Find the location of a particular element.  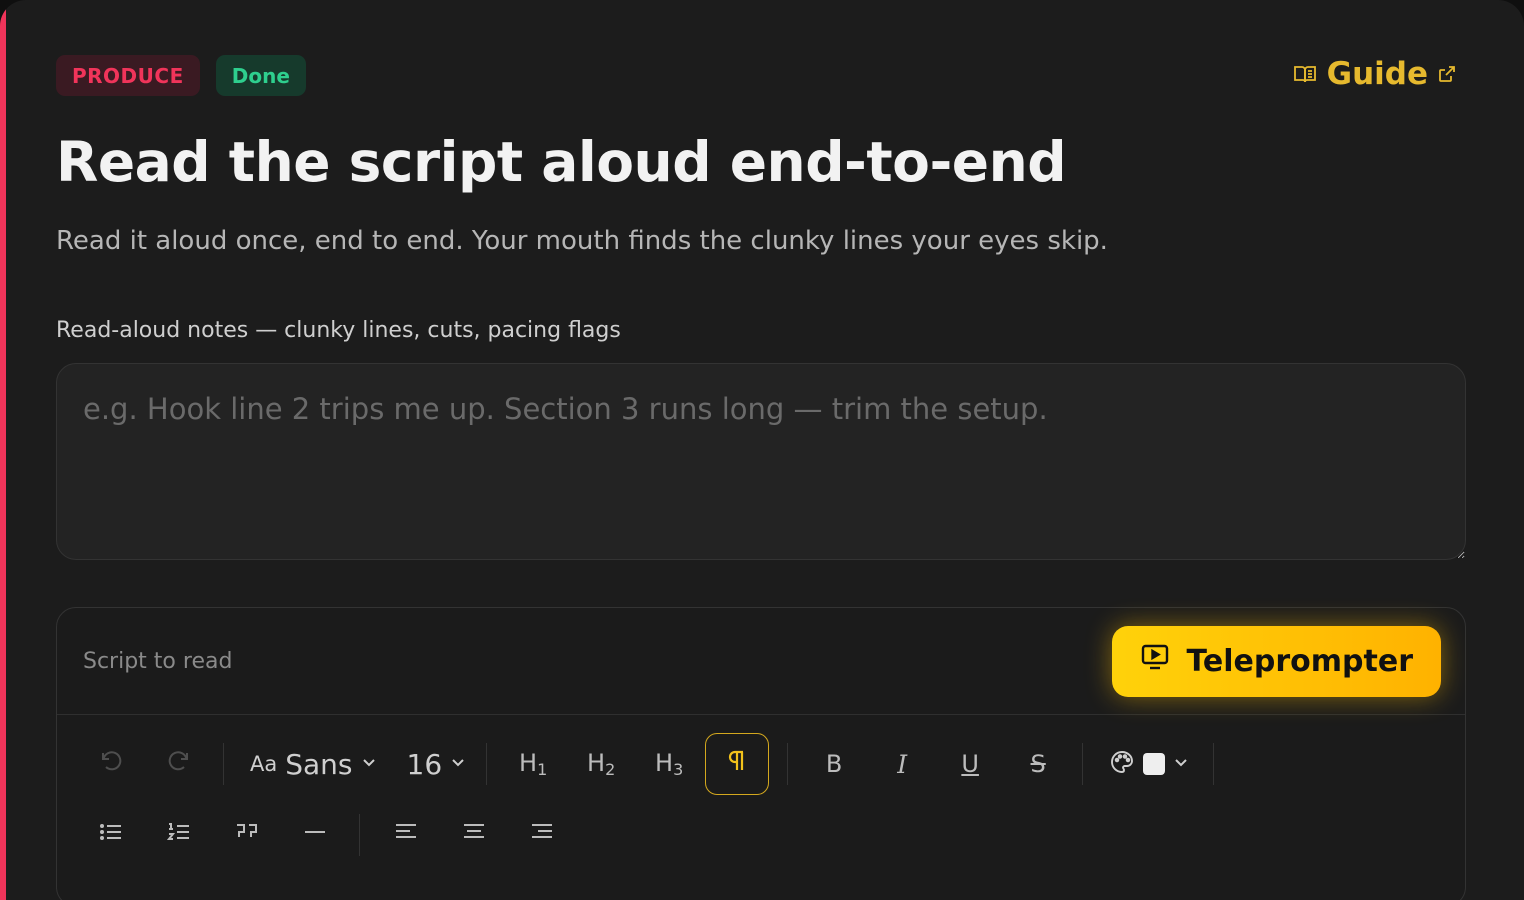

heading-3-label: H3 is located at coordinates (669, 764).